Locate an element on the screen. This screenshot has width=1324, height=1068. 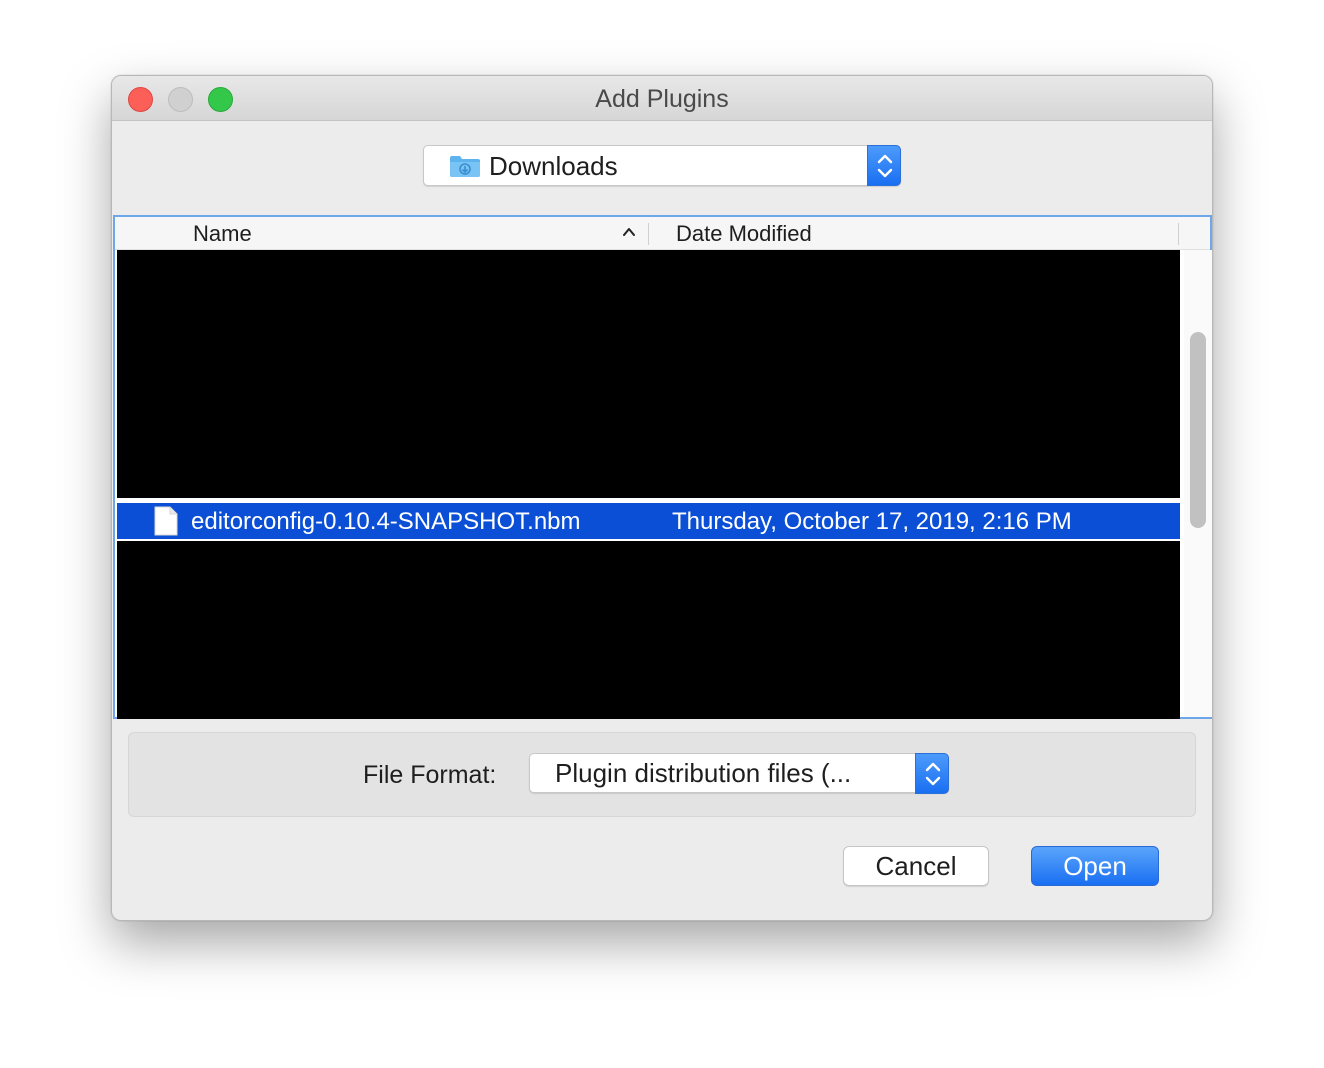
file-format-stepper is located at coordinates (932, 773).